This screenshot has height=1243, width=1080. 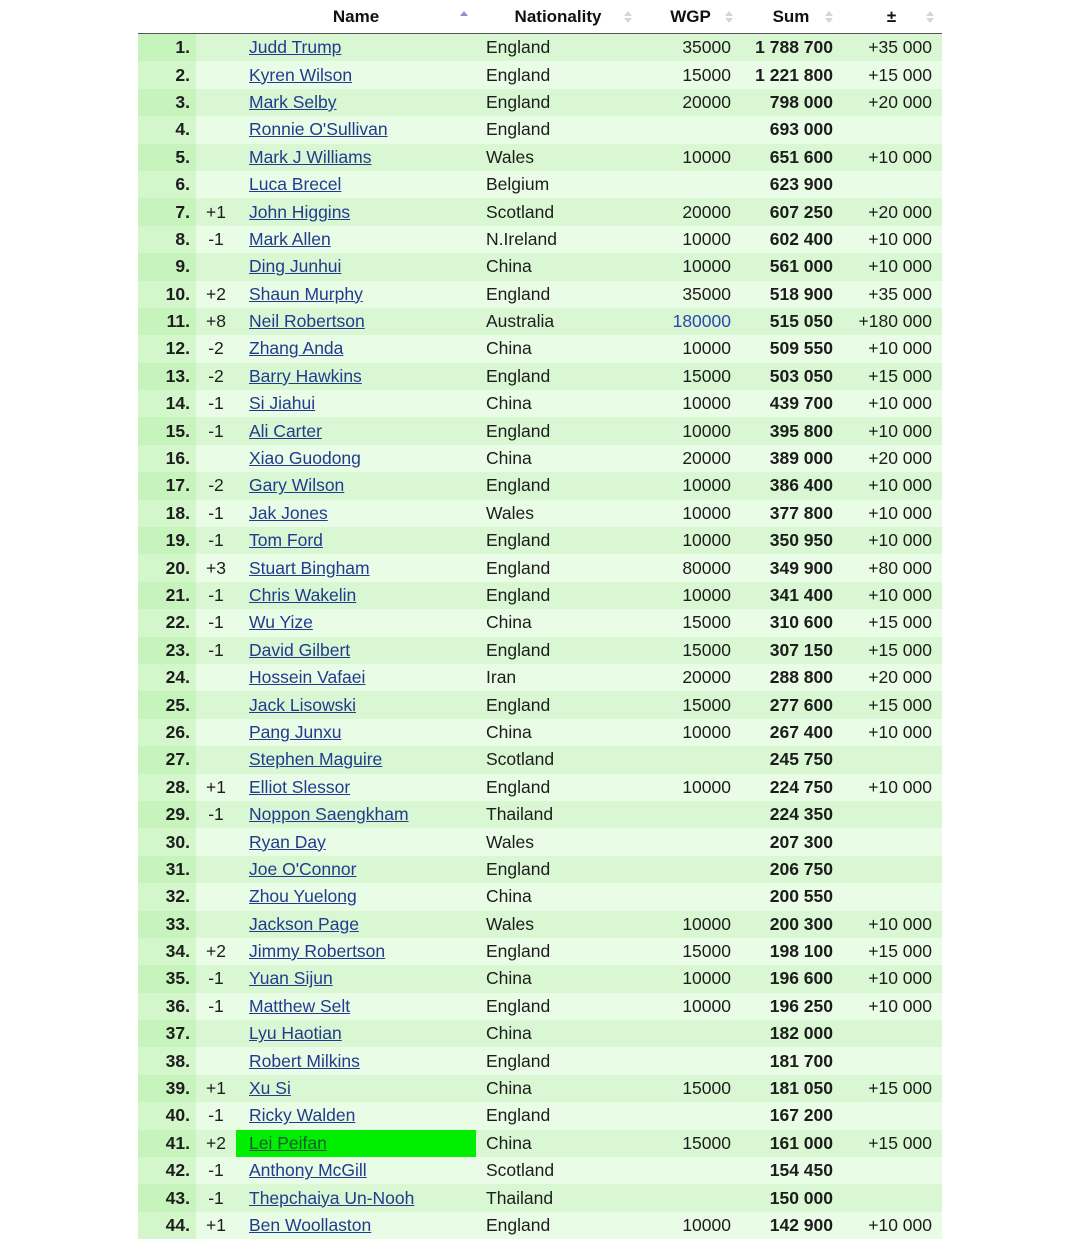 I want to click on header-sum: Sum, so click(x=791, y=17).